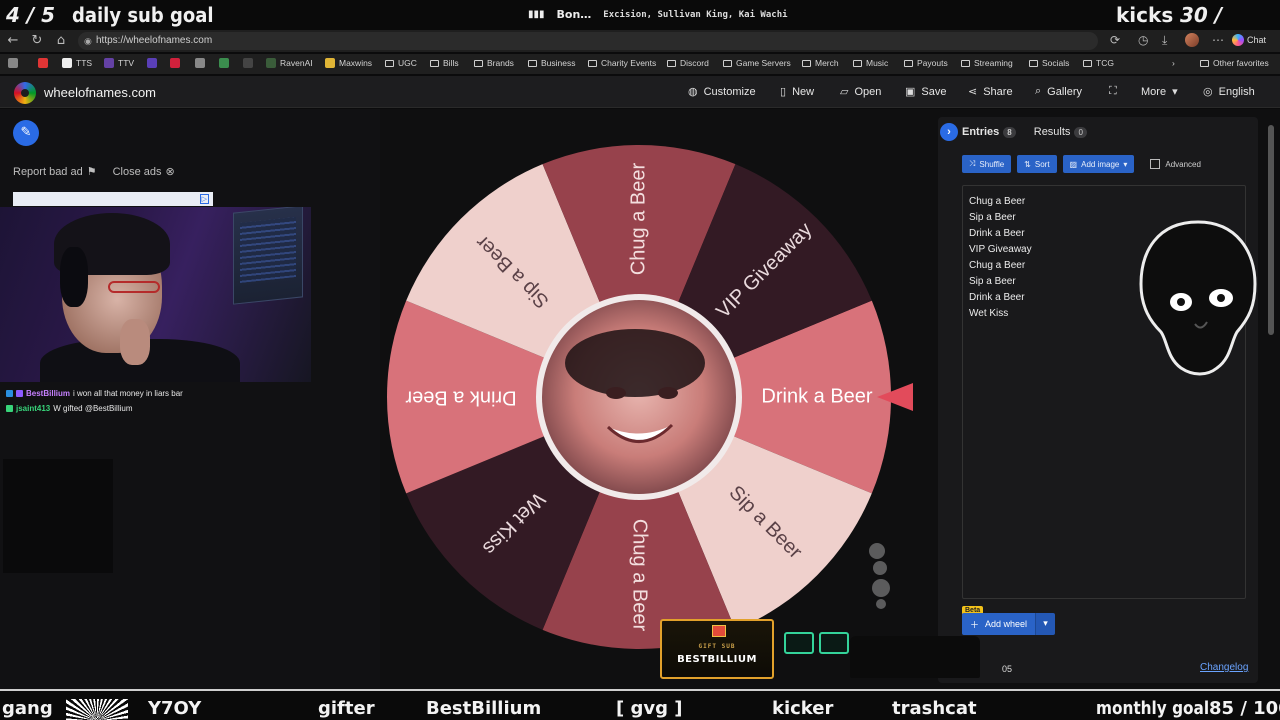 Image resolution: width=1280 pixels, height=720 pixels. What do you see at coordinates (93, 408) in the screenshot?
I see `chat-text: W gifted @BestBillium` at bounding box center [93, 408].